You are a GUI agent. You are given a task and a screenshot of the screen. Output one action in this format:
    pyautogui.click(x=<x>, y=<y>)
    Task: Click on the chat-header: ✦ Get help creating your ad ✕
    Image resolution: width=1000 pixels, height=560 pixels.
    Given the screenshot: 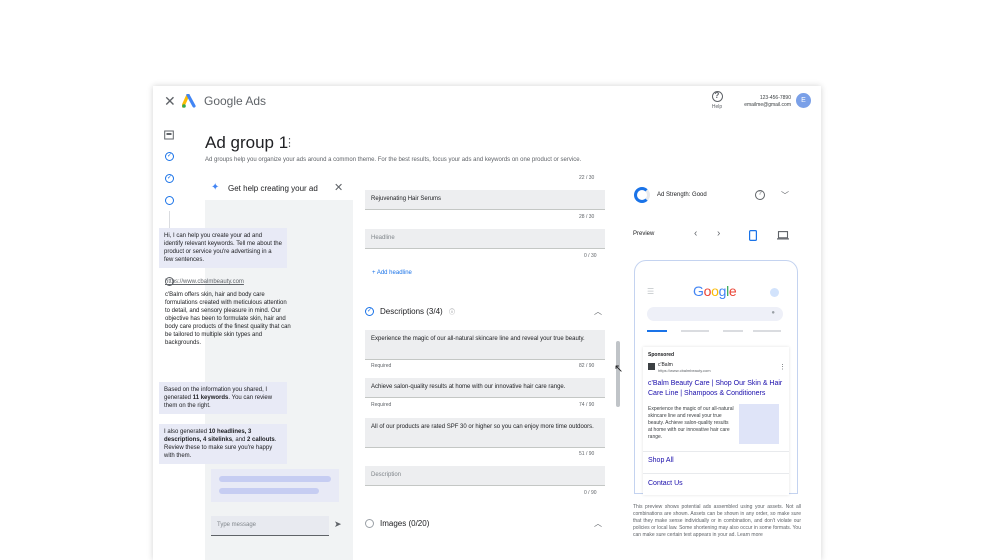 What is the action you would take?
    pyautogui.click(x=279, y=188)
    